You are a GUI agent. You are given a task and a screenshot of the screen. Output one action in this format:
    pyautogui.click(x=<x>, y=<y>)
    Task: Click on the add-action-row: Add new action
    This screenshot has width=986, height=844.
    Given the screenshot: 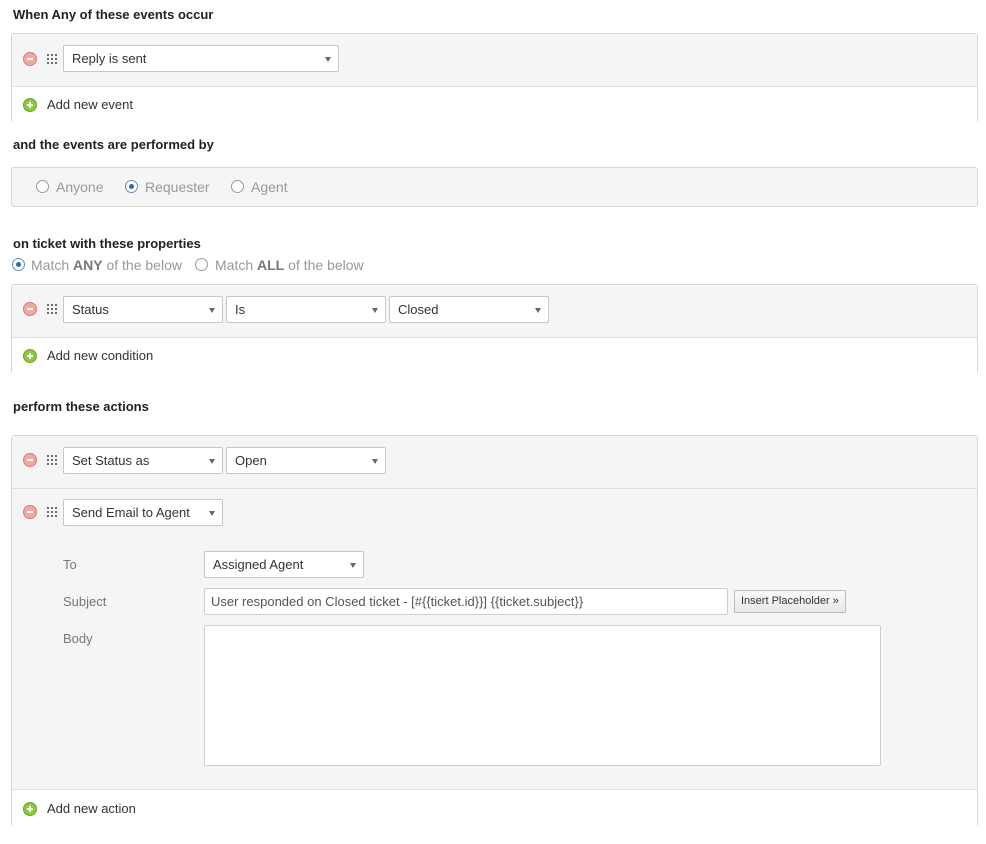 What is the action you would take?
    pyautogui.click(x=494, y=808)
    